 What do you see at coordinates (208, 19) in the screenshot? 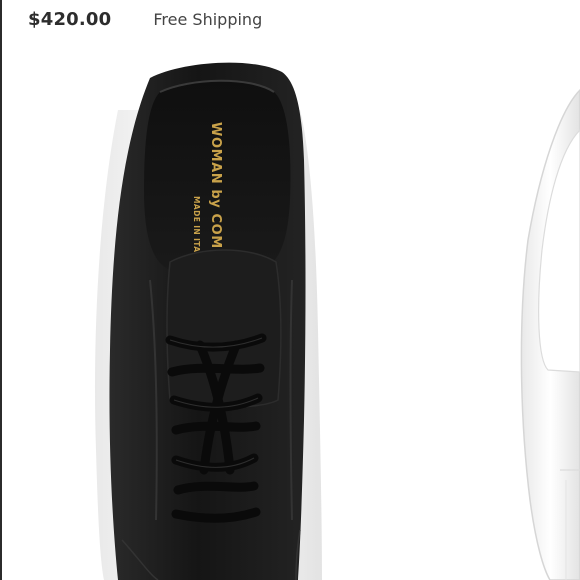
I see `shipping-label: Free Shipping` at bounding box center [208, 19].